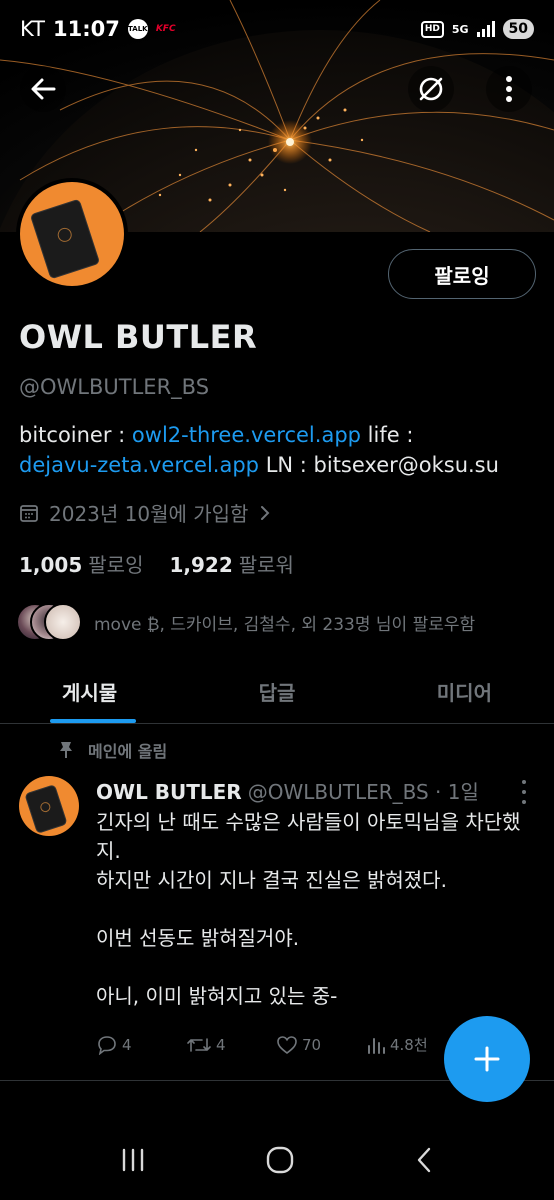  I want to click on slash-circle-icon, so click(431, 89).